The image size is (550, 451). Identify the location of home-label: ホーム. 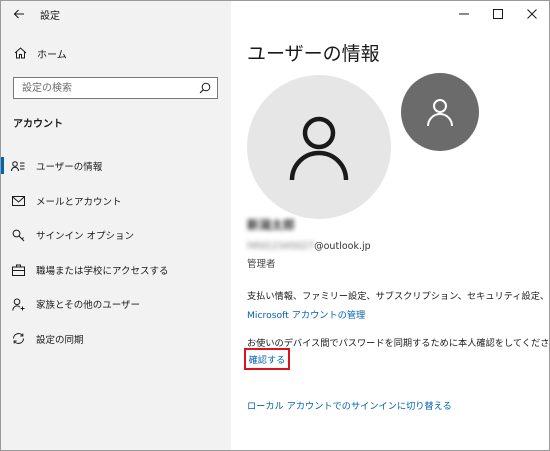
(52, 55).